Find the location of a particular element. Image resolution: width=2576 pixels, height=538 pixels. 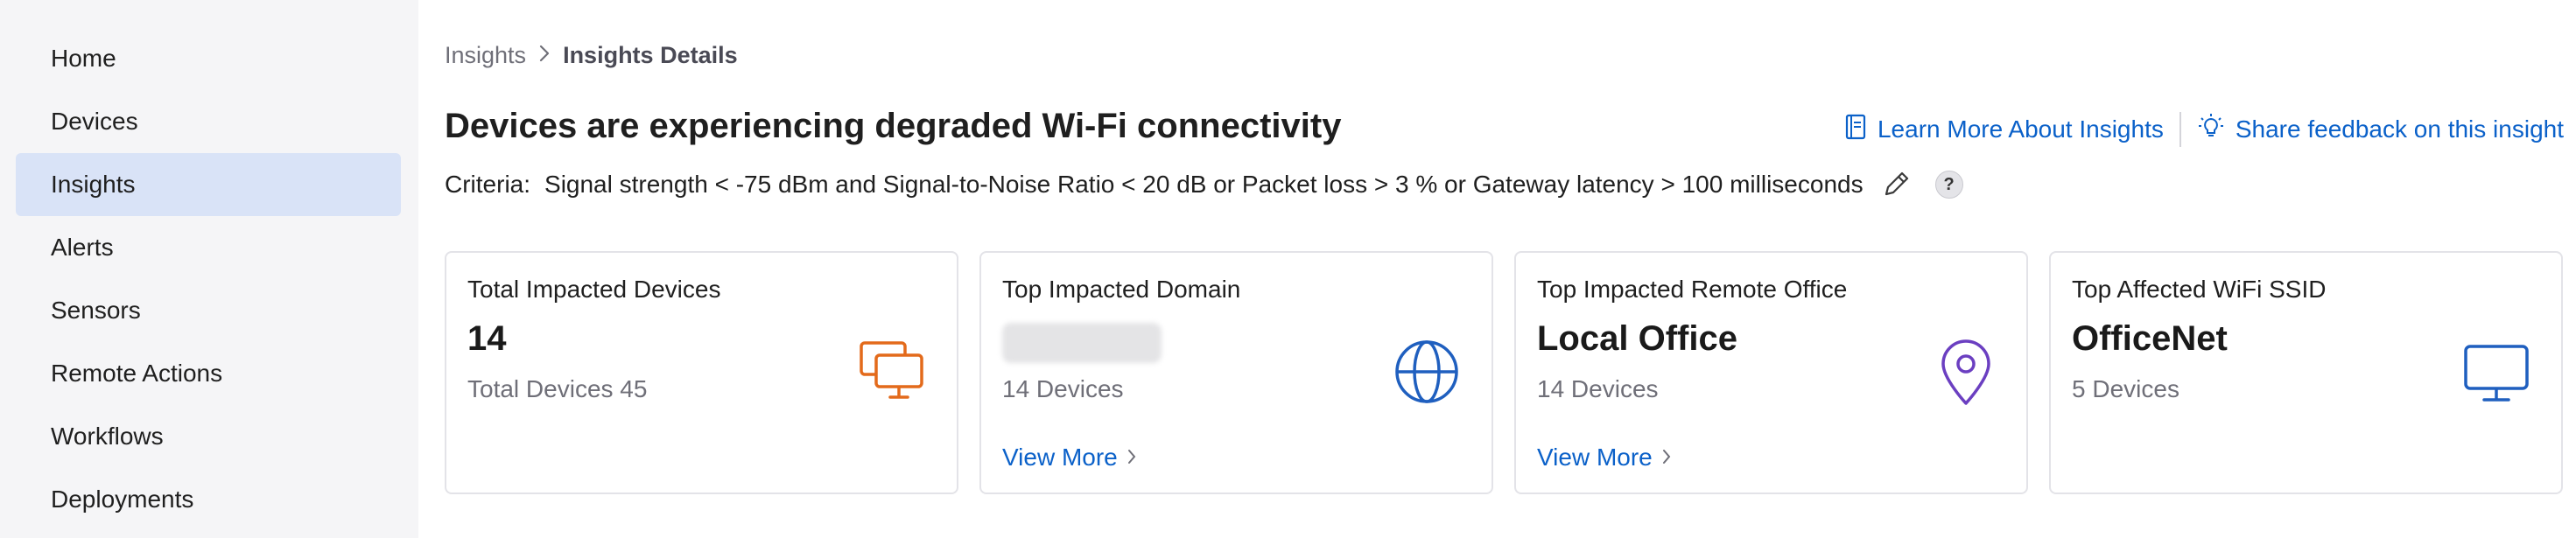

share-feedback-label: Share feedback on this insight is located at coordinates (2399, 129).